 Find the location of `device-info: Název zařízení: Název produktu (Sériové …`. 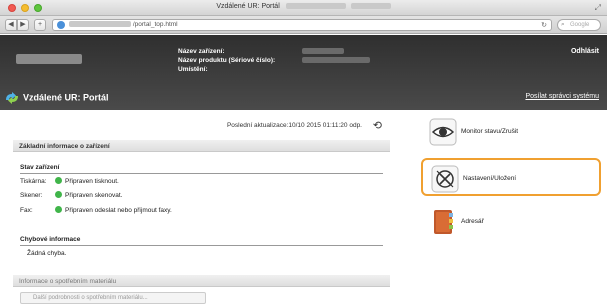

device-info: Název zařízení: Název produktu (Sériové … is located at coordinates (274, 60).